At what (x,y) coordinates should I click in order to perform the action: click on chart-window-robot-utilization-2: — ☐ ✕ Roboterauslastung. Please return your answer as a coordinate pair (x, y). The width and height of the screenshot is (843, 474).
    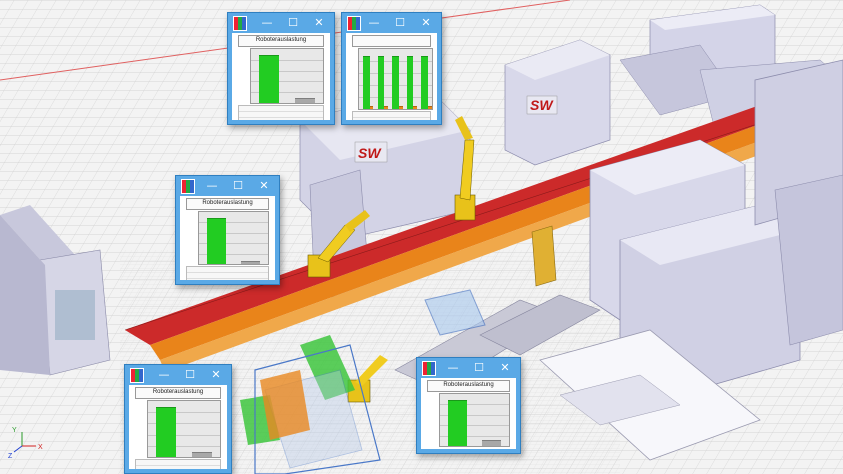
    Looking at the image, I should click on (227, 230).